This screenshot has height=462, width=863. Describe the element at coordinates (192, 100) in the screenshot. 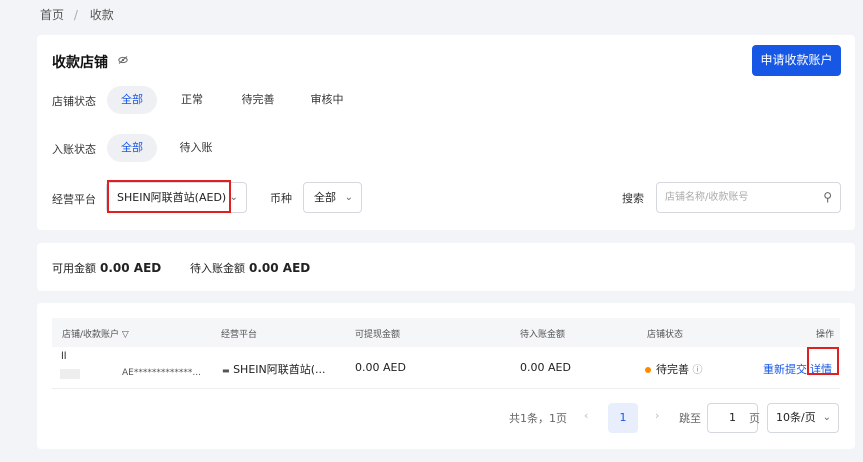

I see `store-status-normal: 正常` at that location.